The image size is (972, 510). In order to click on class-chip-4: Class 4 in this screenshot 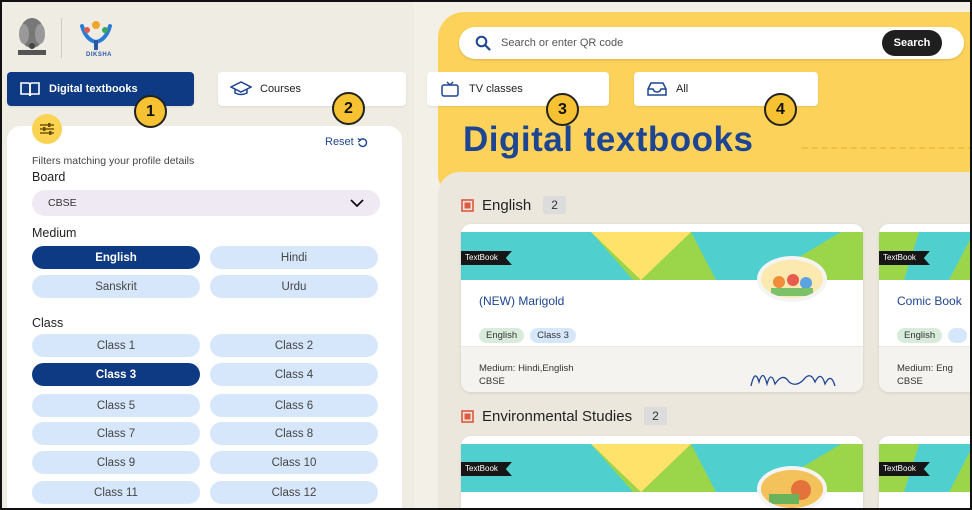, I will do `click(294, 374)`.